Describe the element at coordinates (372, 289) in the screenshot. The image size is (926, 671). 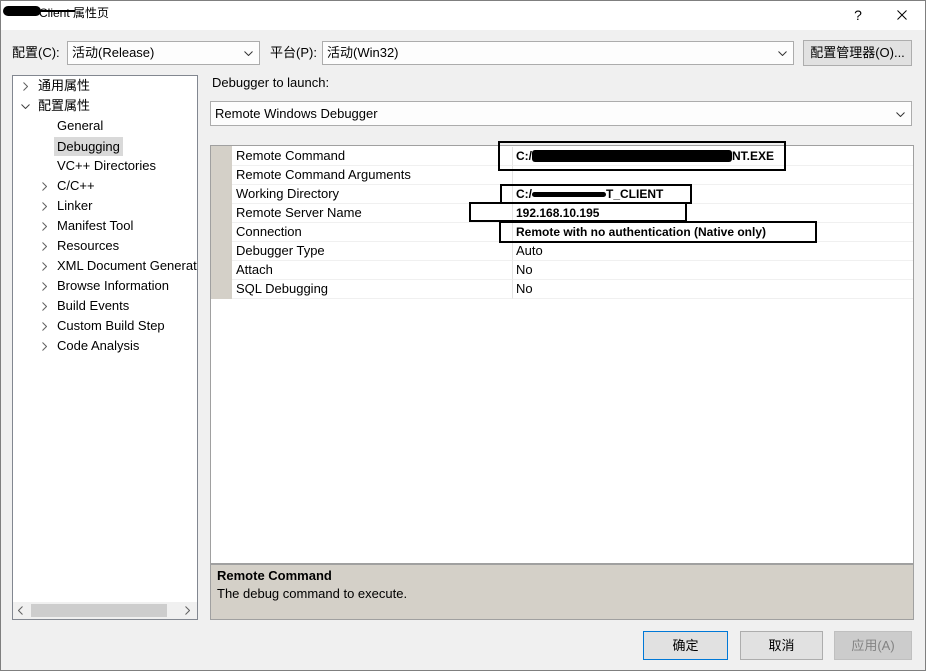
I see `property-name: SQL Debugging` at that location.